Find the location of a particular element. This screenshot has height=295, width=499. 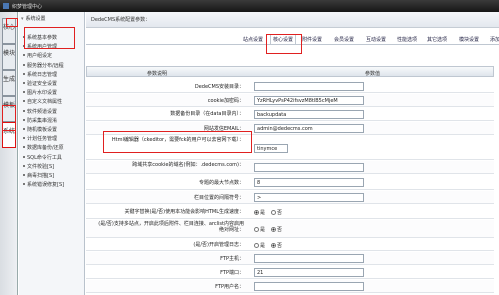

nav-tab-1: 模块 is located at coordinates (9, 57).